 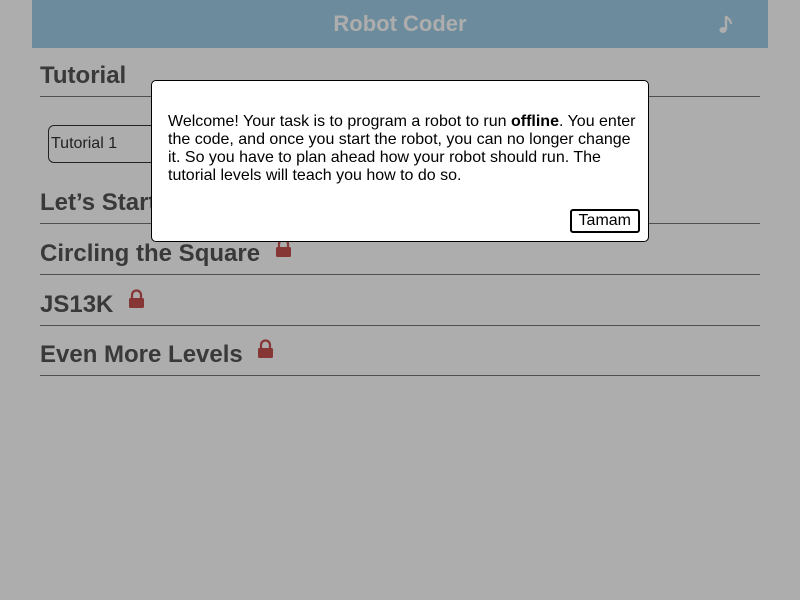 What do you see at coordinates (604, 221) in the screenshot?
I see `ok-button: Tamam` at bounding box center [604, 221].